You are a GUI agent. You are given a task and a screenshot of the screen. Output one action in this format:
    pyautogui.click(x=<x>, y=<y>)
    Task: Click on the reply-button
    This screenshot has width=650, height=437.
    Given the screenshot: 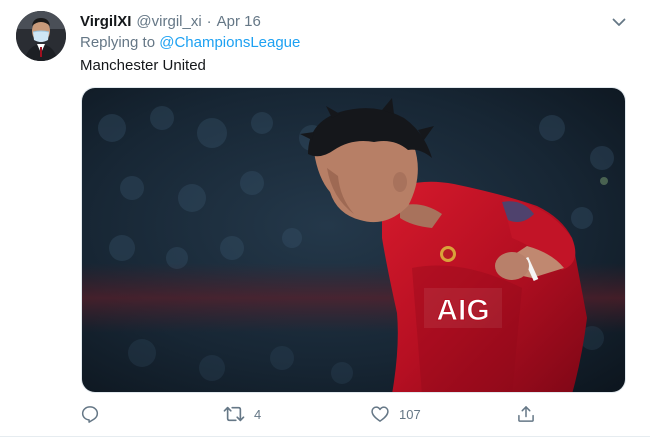 What is the action you would take?
    pyautogui.click(x=90, y=414)
    